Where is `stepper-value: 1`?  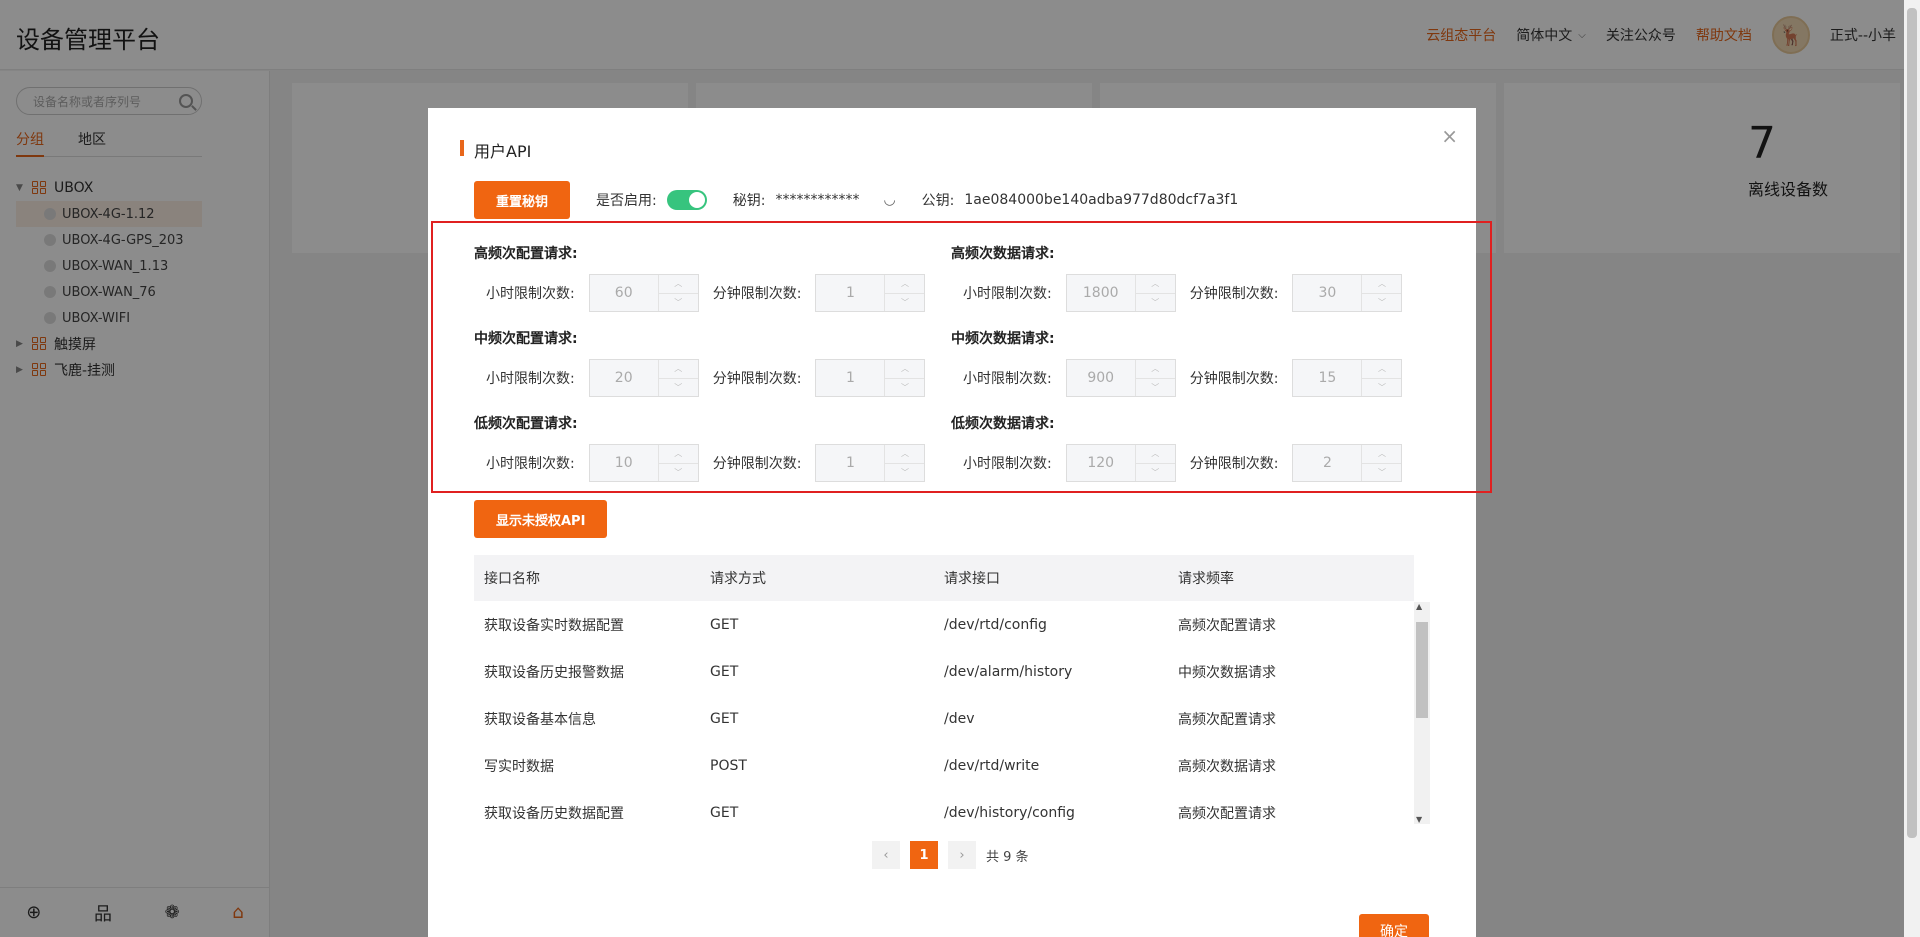 stepper-value: 1 is located at coordinates (850, 378).